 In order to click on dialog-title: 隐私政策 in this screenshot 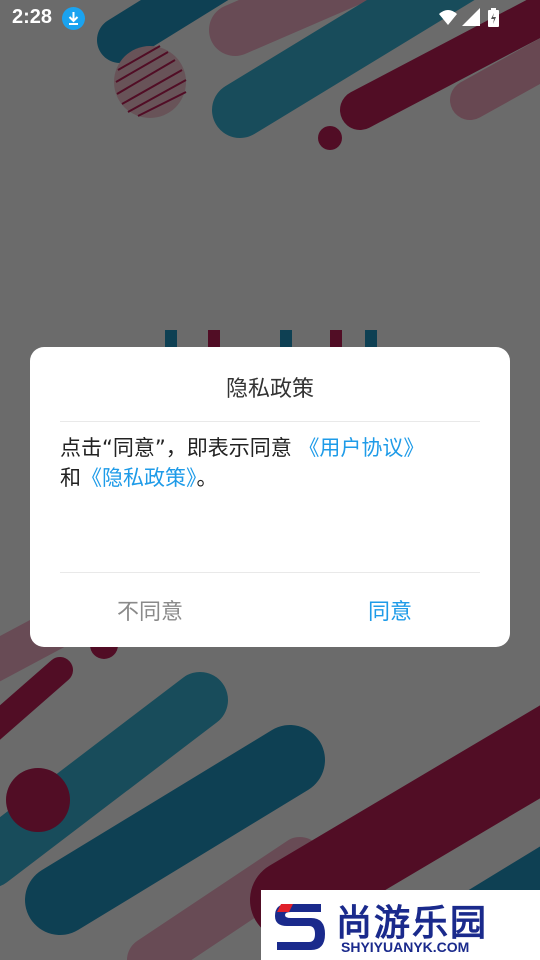, I will do `click(269, 389)`.